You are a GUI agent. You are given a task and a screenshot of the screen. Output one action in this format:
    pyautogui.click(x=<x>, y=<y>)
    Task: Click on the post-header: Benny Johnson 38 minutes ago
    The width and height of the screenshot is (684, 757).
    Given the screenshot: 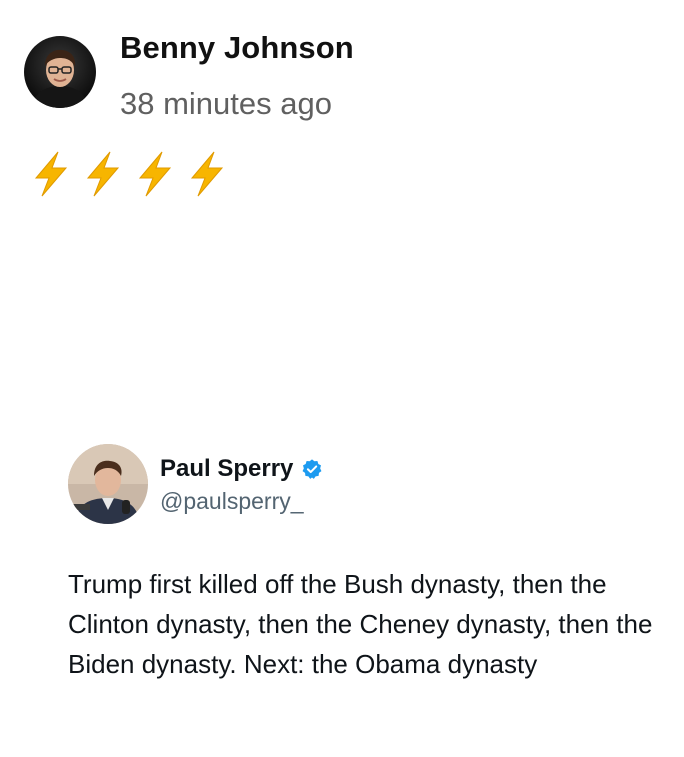 What is the action you would take?
    pyautogui.click(x=189, y=76)
    